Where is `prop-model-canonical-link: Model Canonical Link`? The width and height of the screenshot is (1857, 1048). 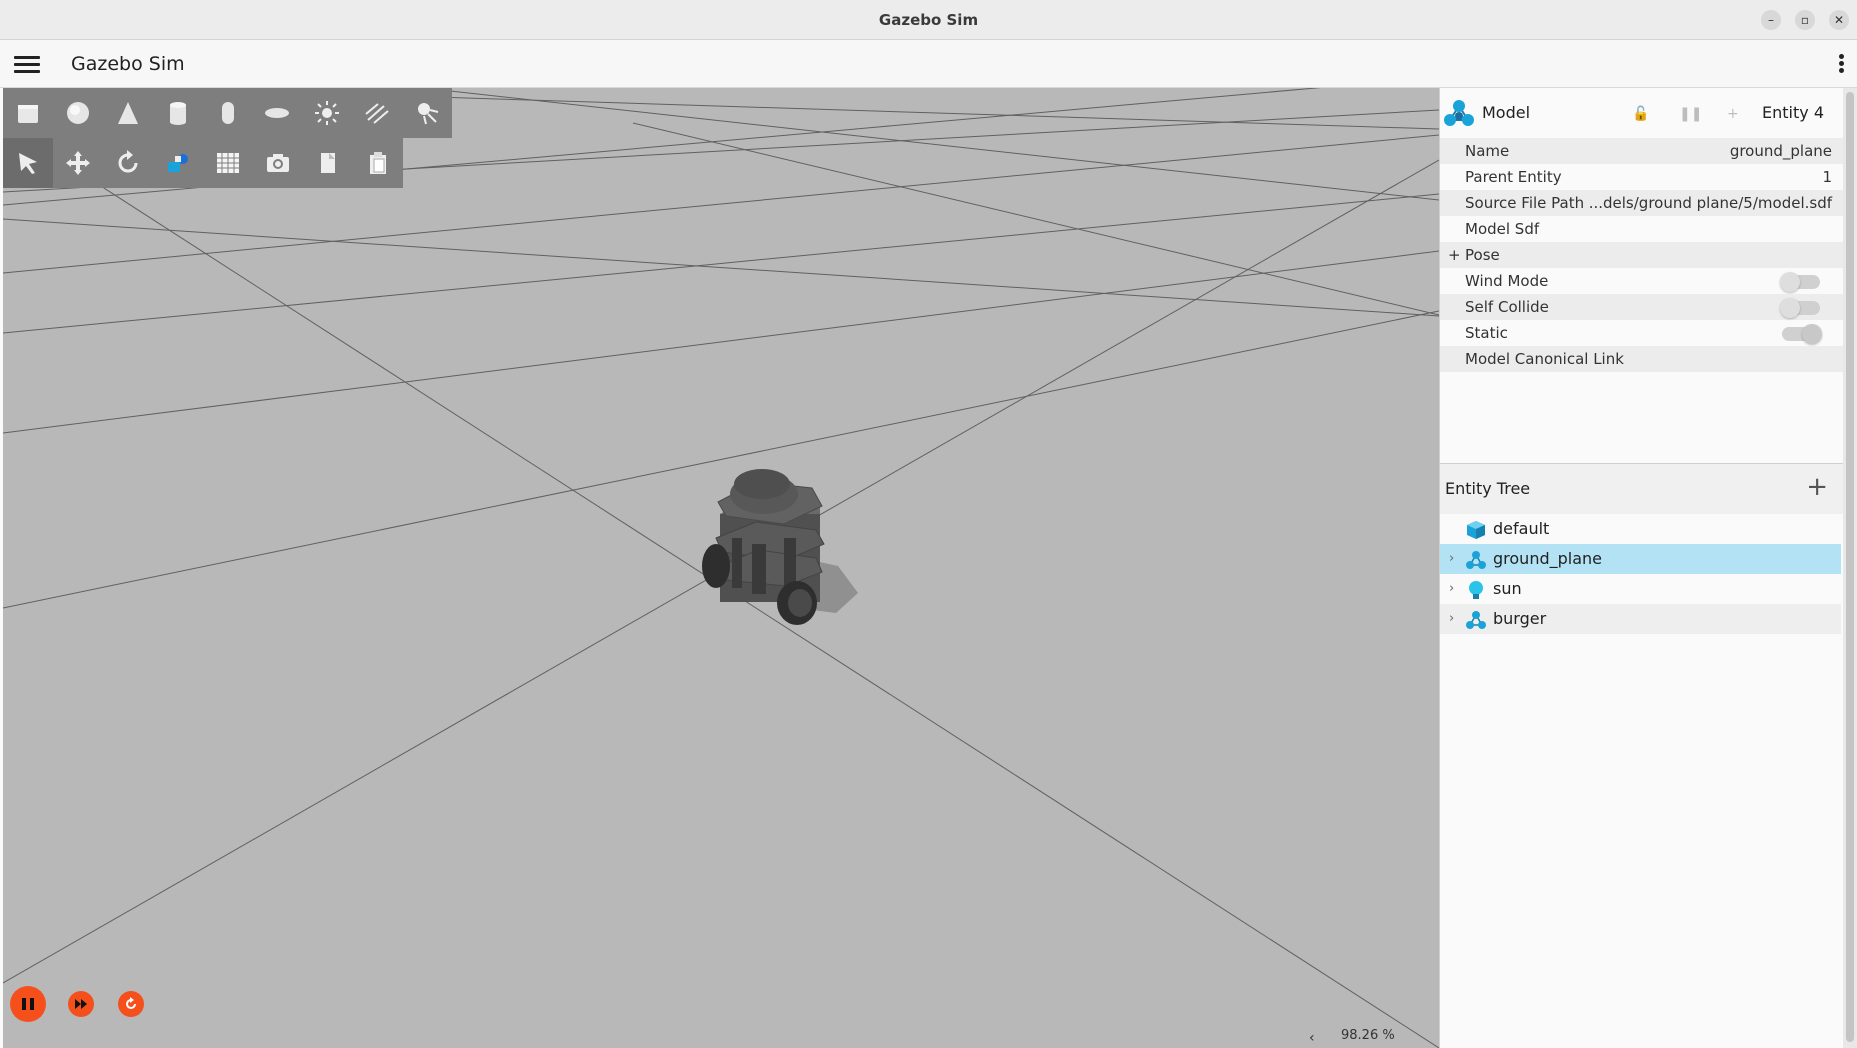
prop-model-canonical-link: Model Canonical Link is located at coordinates (1642, 359).